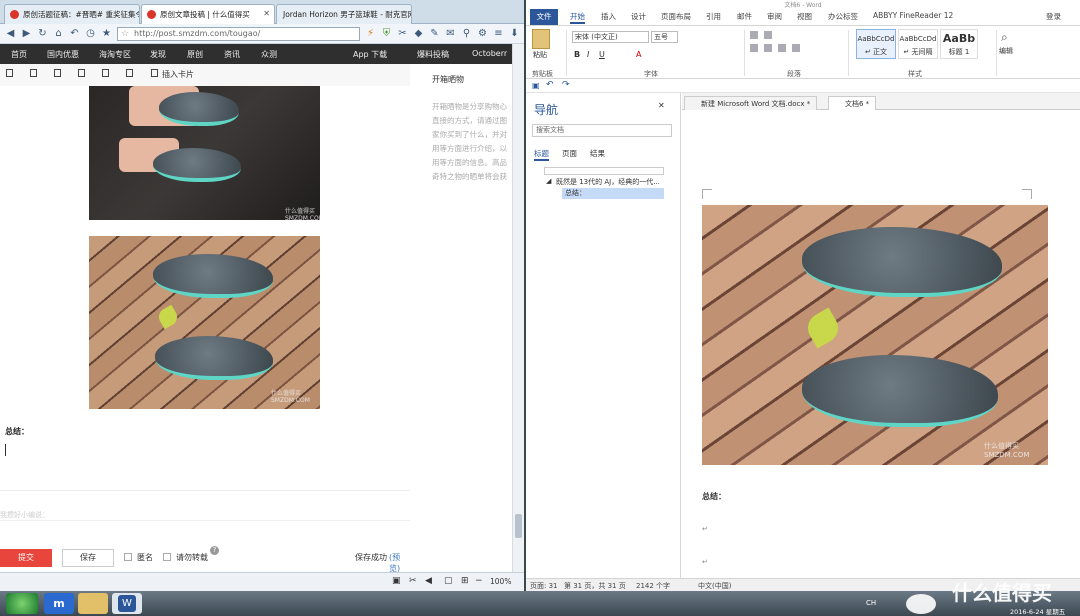  Describe the element at coordinates (413, 581) in the screenshot. I see `cut-icon: ✂` at that location.